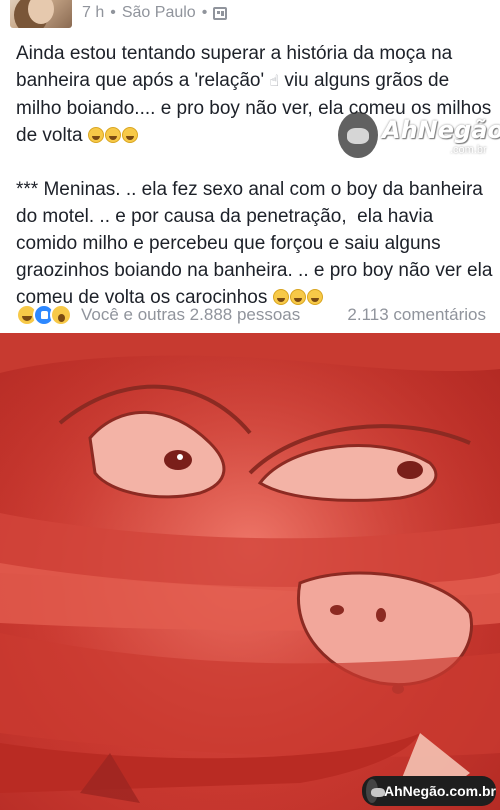 This screenshot has width=500, height=810. What do you see at coordinates (61, 315) in the screenshot?
I see `wow-reaction-icon` at bounding box center [61, 315].